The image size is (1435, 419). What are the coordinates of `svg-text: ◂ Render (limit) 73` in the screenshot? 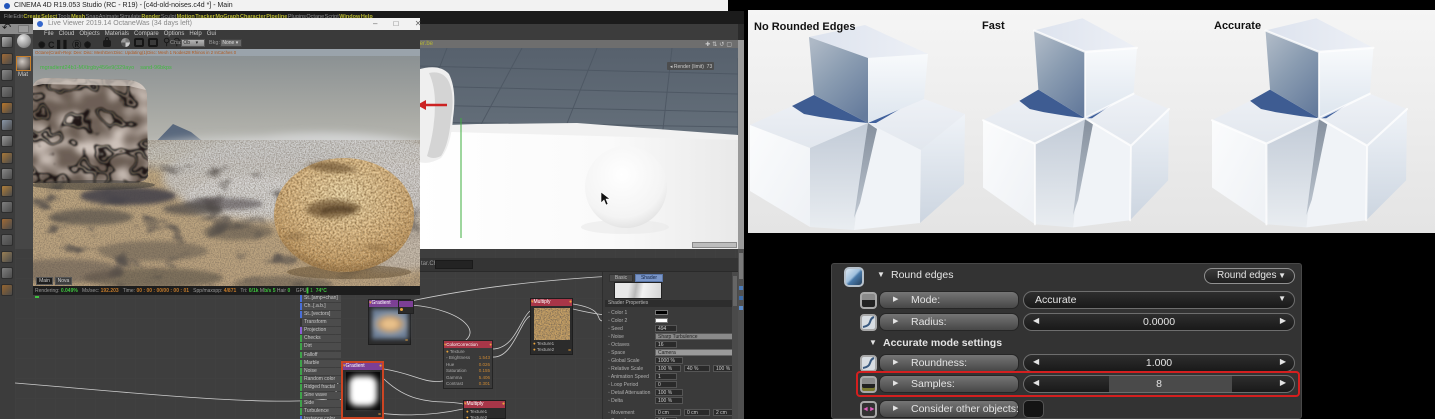 It's located at (691, 67).